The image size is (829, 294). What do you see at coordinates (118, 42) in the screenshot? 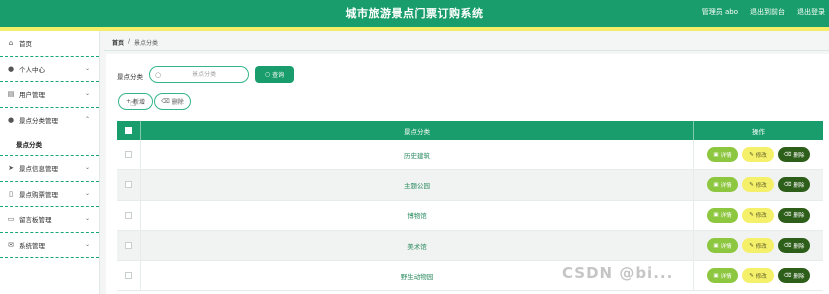
I see `breadcrumb-home: 首页` at bounding box center [118, 42].